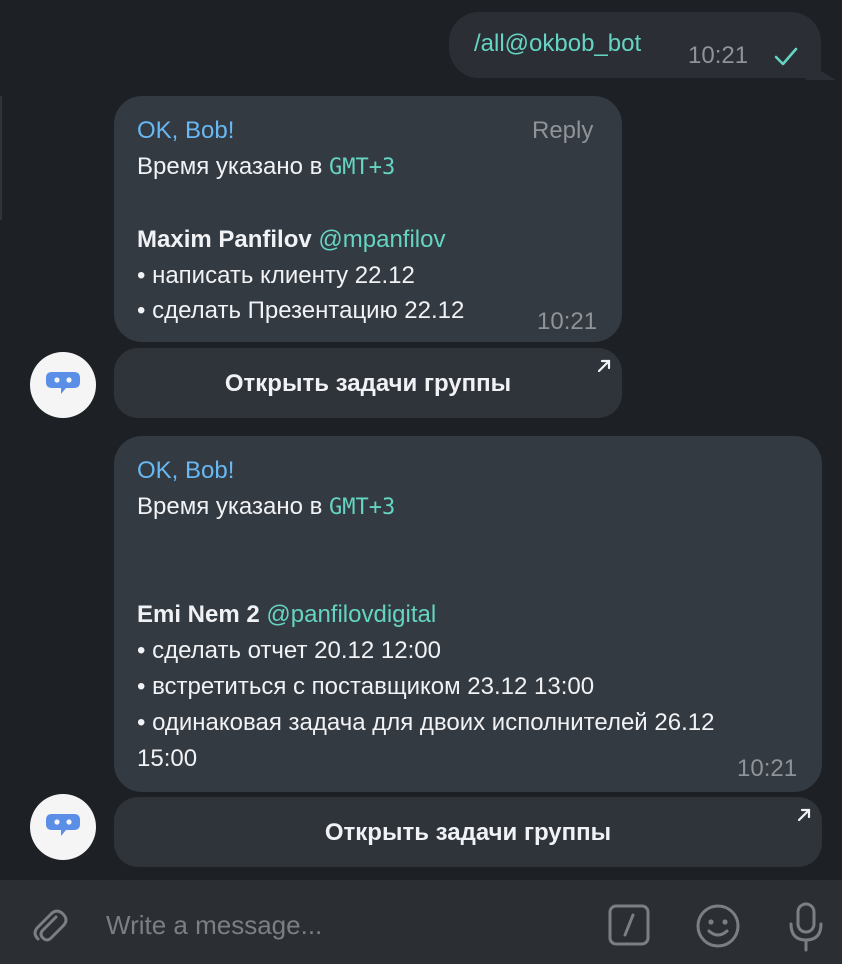 This screenshot has height=964, width=842. Describe the element at coordinates (167, 758) in the screenshot. I see `task-item-continuation: 15:00` at that location.